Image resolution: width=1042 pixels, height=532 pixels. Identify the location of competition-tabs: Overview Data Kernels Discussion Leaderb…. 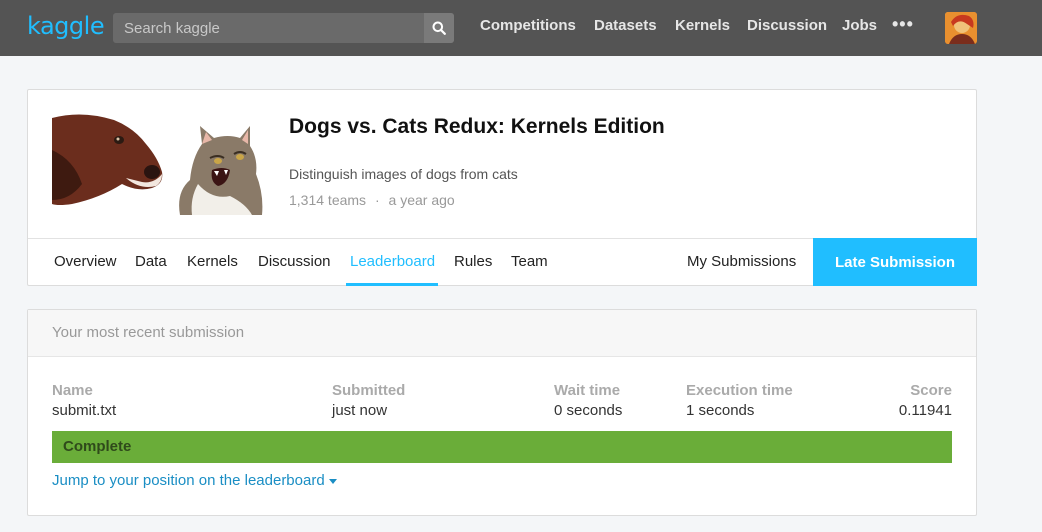
(502, 262).